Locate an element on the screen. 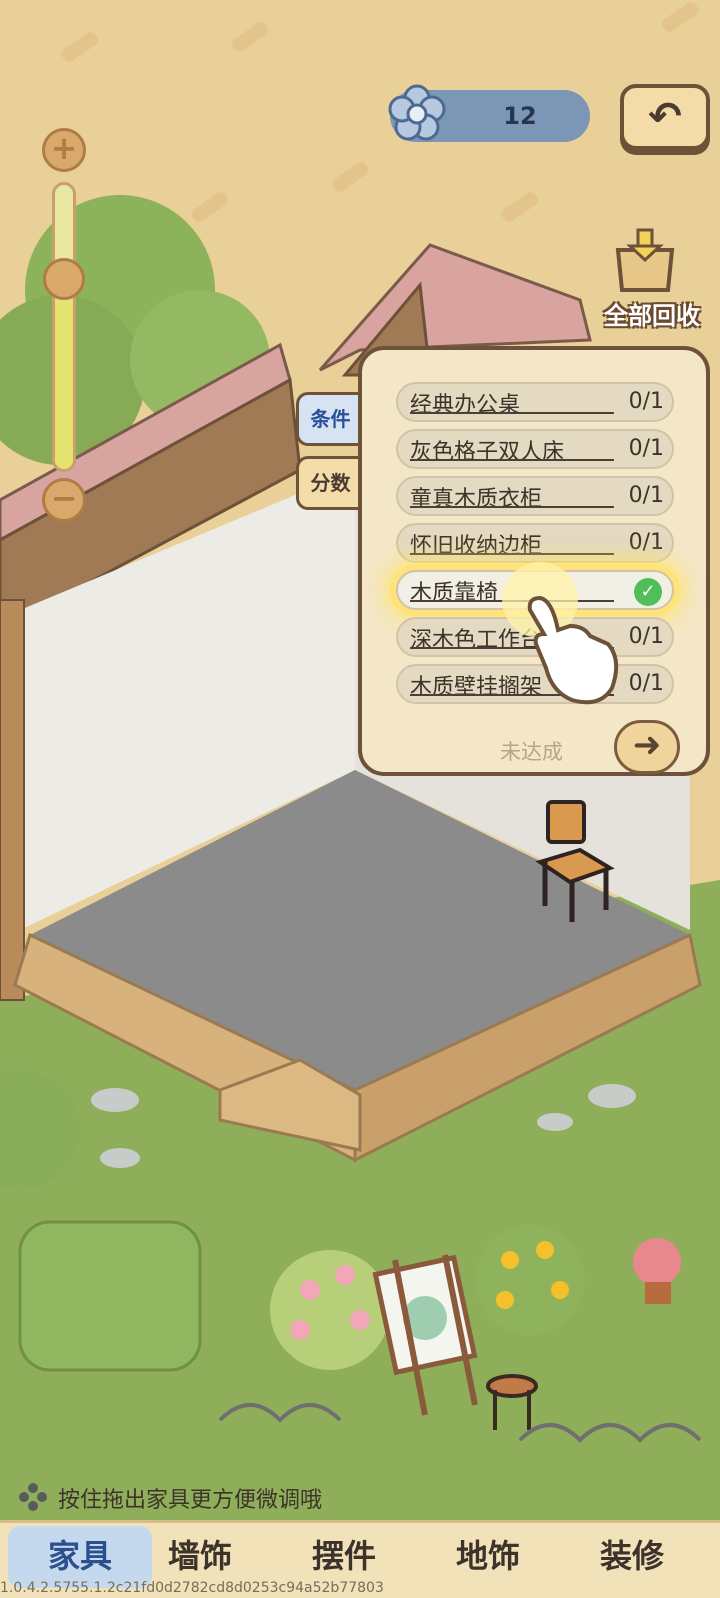  undo-arrow-icon: ↶ is located at coordinates (665, 117).